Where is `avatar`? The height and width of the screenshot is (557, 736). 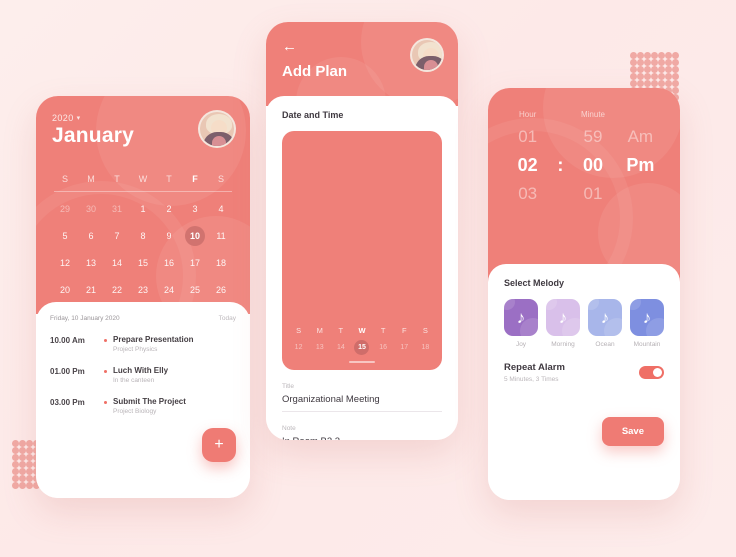 avatar is located at coordinates (217, 129).